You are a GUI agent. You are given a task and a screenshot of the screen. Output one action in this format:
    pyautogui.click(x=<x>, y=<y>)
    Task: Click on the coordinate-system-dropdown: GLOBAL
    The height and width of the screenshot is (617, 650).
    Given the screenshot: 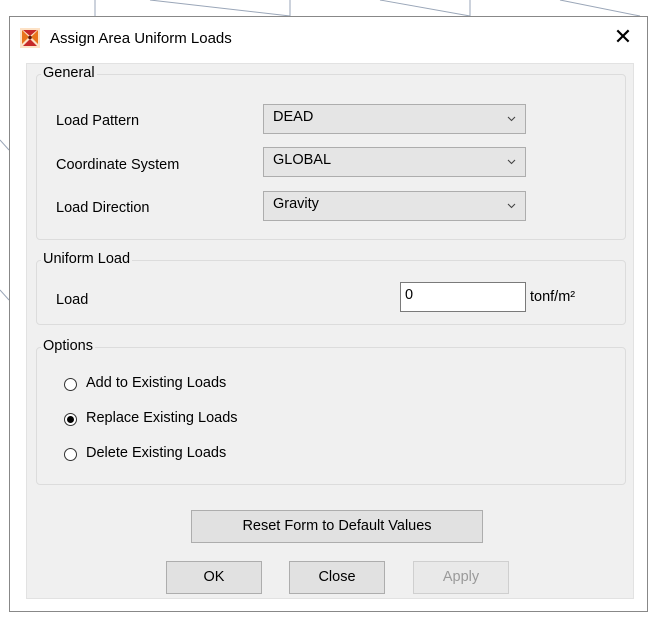 What is the action you would take?
    pyautogui.click(x=394, y=162)
    